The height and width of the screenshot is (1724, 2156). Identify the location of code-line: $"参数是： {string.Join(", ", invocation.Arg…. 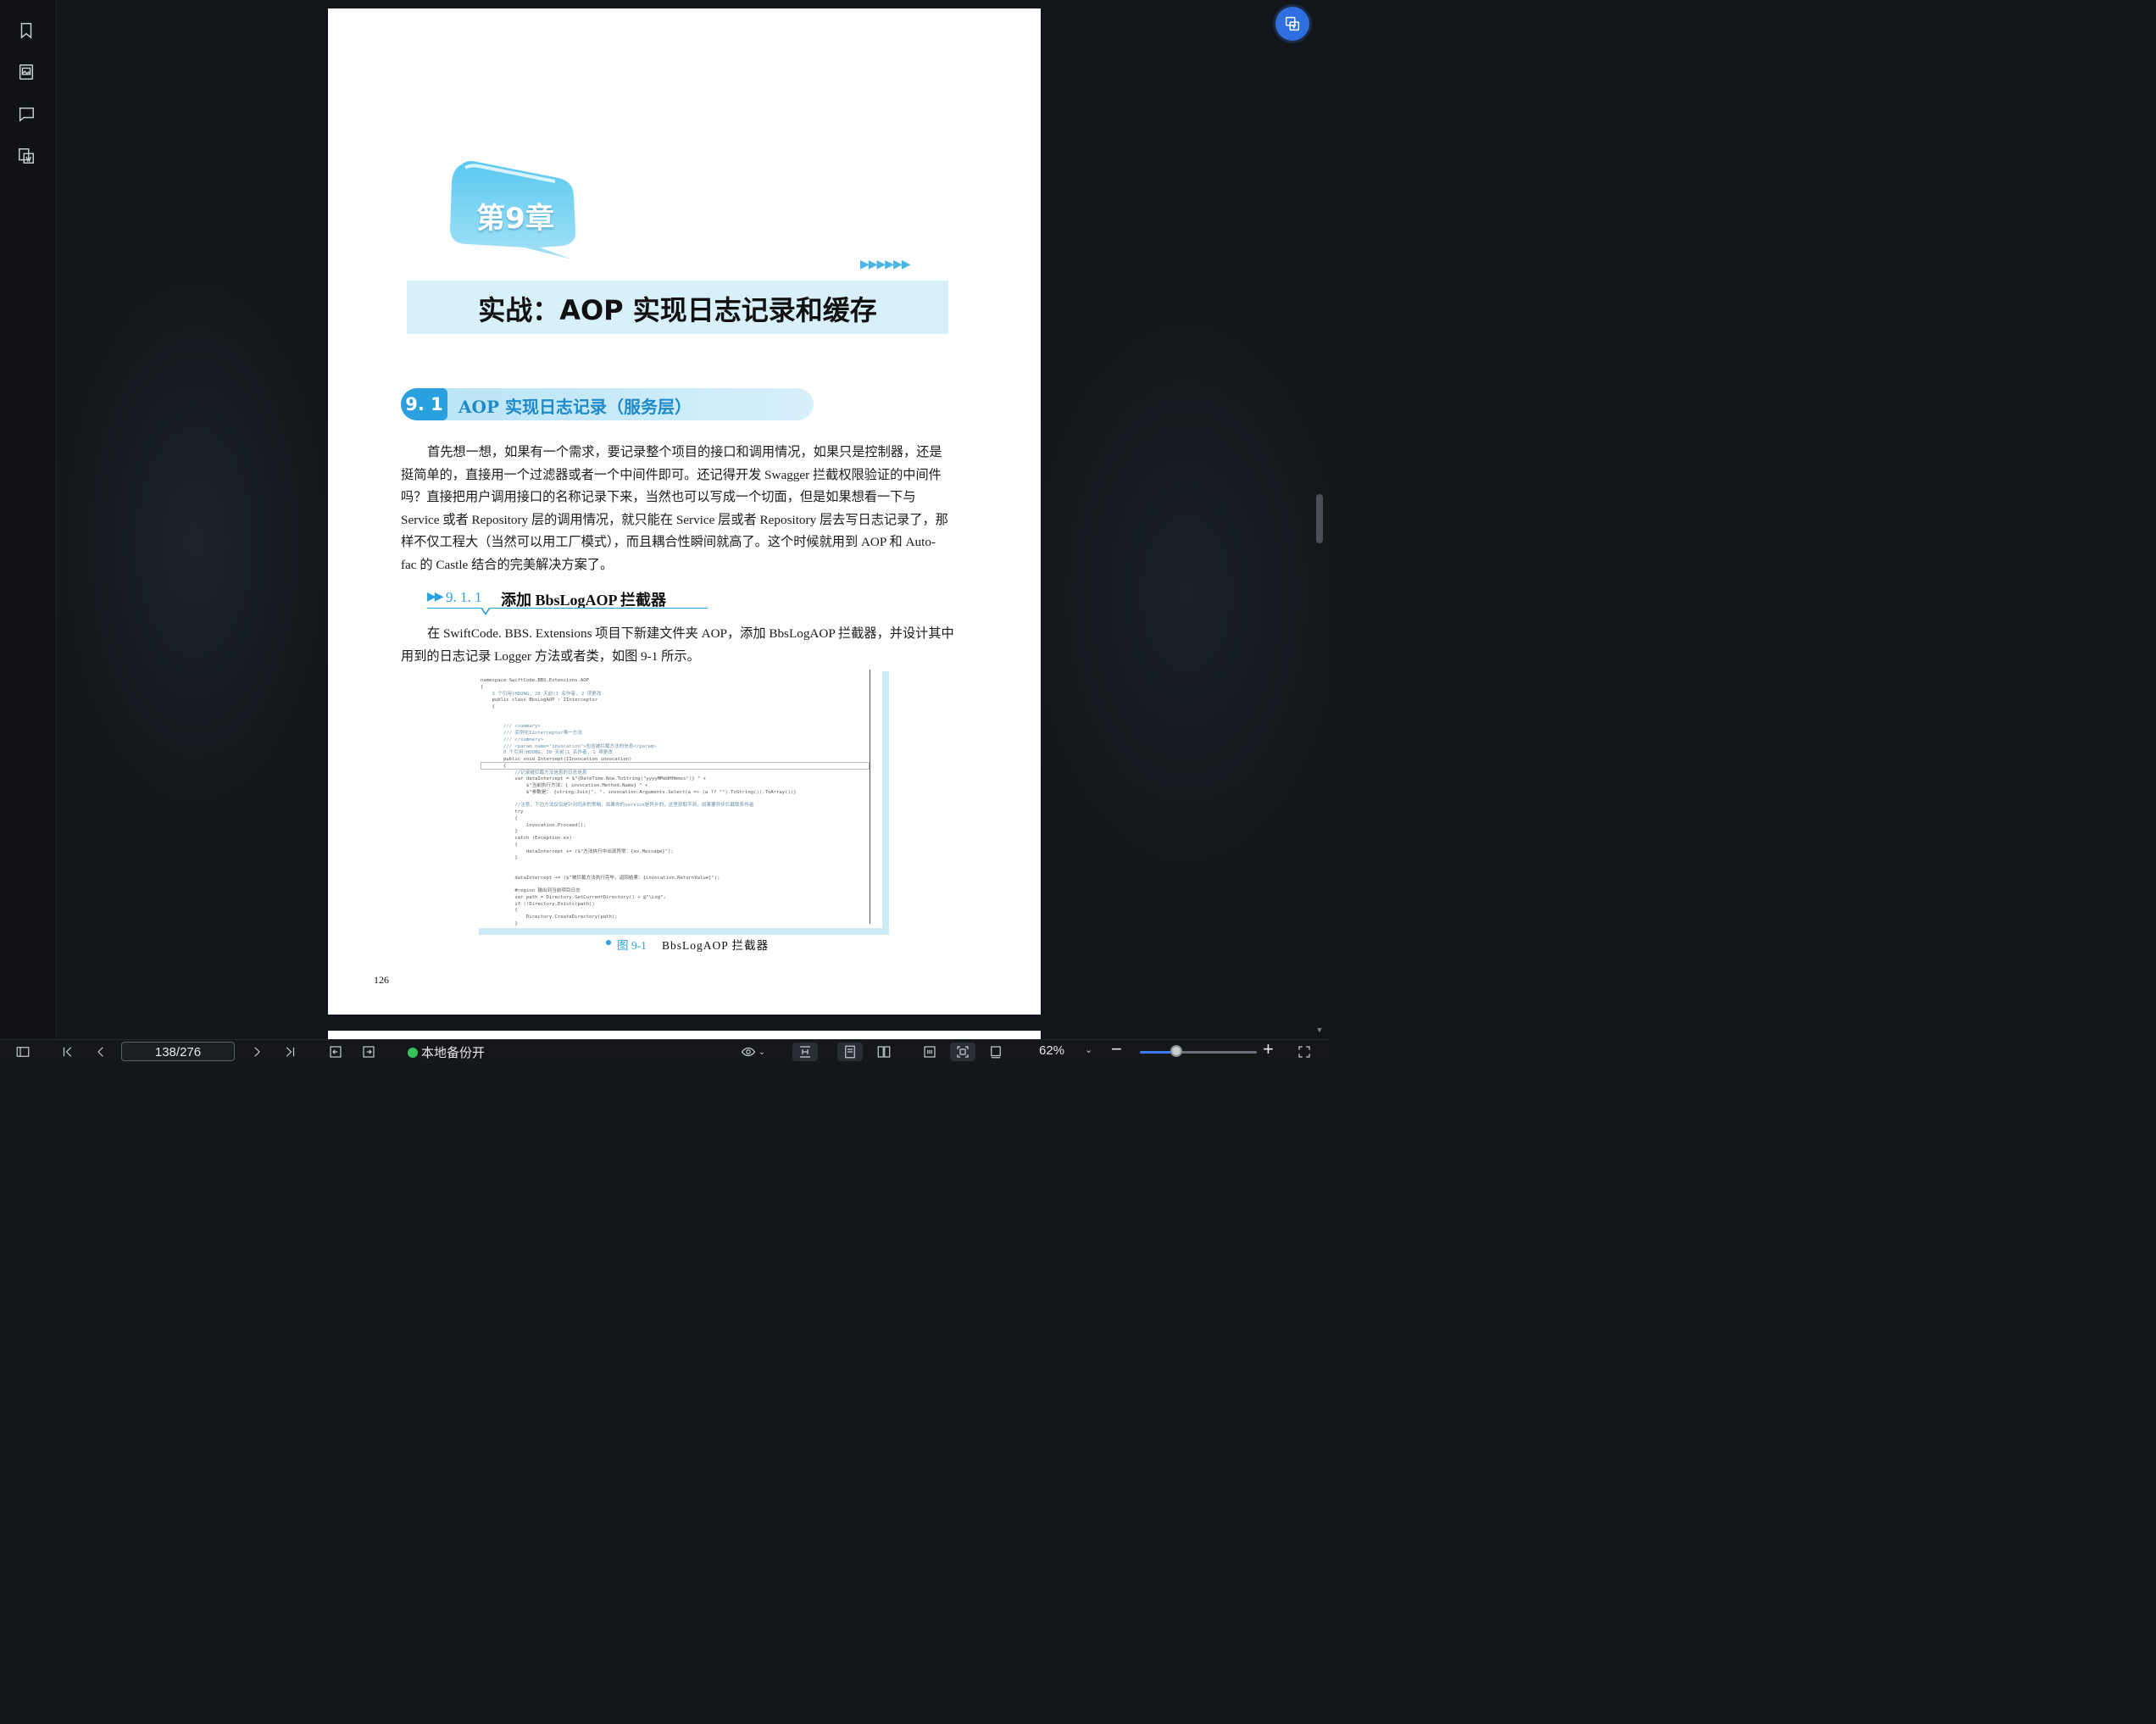
(639, 792).